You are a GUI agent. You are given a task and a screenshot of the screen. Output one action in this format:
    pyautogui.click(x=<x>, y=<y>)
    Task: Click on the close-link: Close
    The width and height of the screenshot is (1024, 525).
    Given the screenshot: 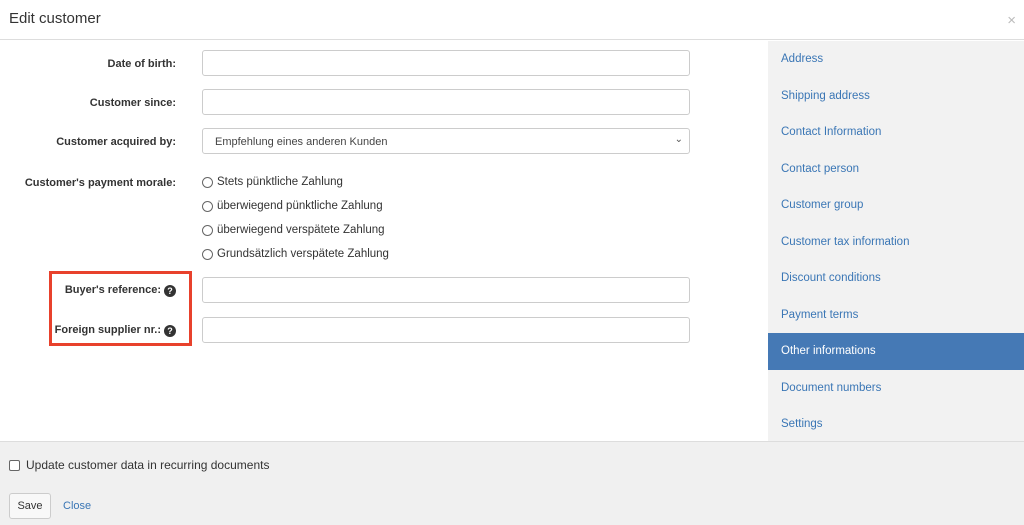 What is the action you would take?
    pyautogui.click(x=77, y=506)
    